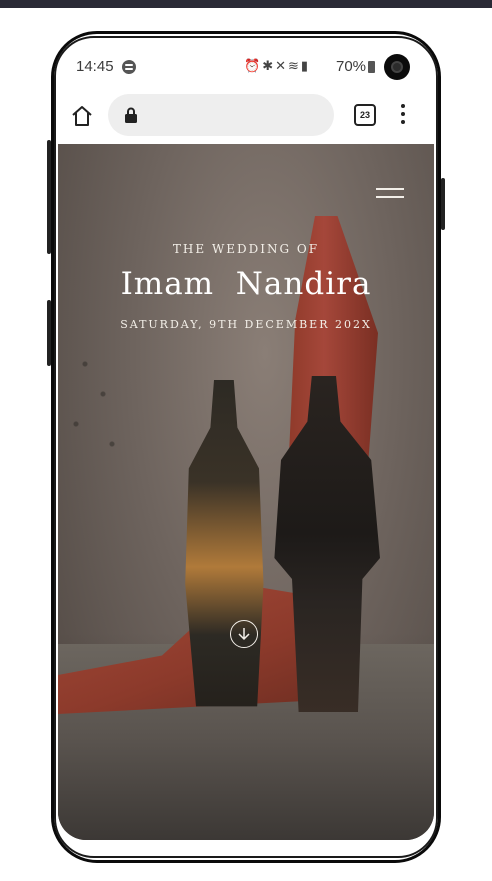 The height and width of the screenshot is (881, 492). What do you see at coordinates (95, 66) in the screenshot?
I see `status-time: 14:45` at bounding box center [95, 66].